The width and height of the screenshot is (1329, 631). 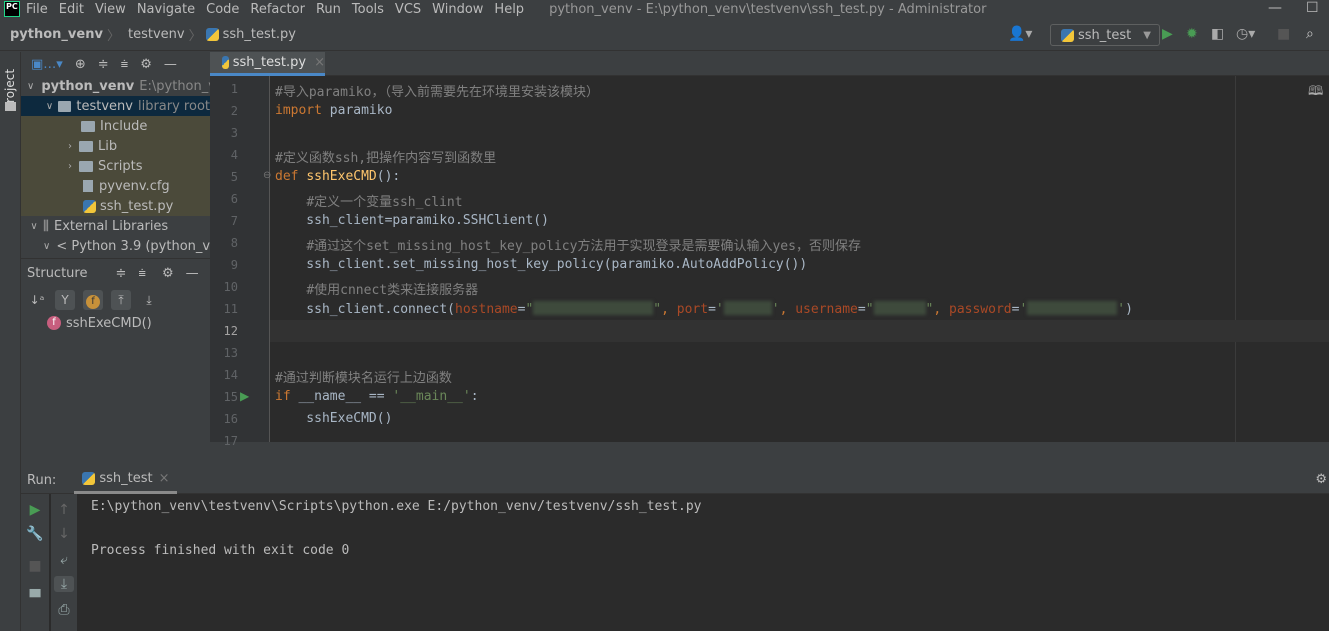 What do you see at coordinates (509, 9) in the screenshot?
I see `menu-help: Help` at bounding box center [509, 9].